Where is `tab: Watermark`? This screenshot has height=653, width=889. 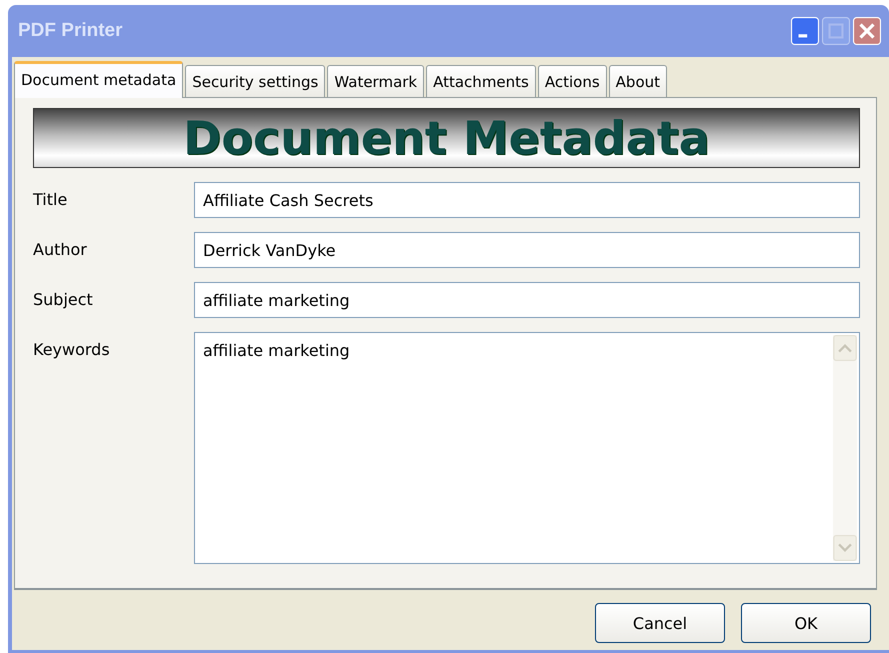
tab: Watermark is located at coordinates (375, 81).